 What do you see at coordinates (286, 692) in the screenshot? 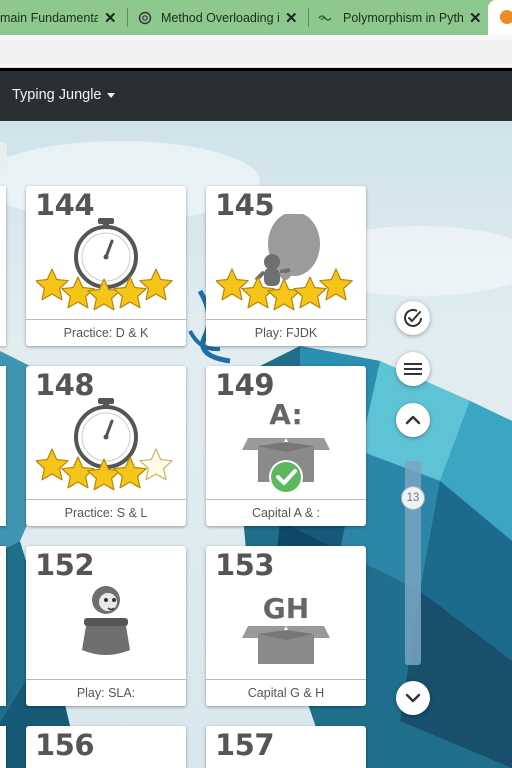
I see `lesson-label: Capital G & H` at bounding box center [286, 692].